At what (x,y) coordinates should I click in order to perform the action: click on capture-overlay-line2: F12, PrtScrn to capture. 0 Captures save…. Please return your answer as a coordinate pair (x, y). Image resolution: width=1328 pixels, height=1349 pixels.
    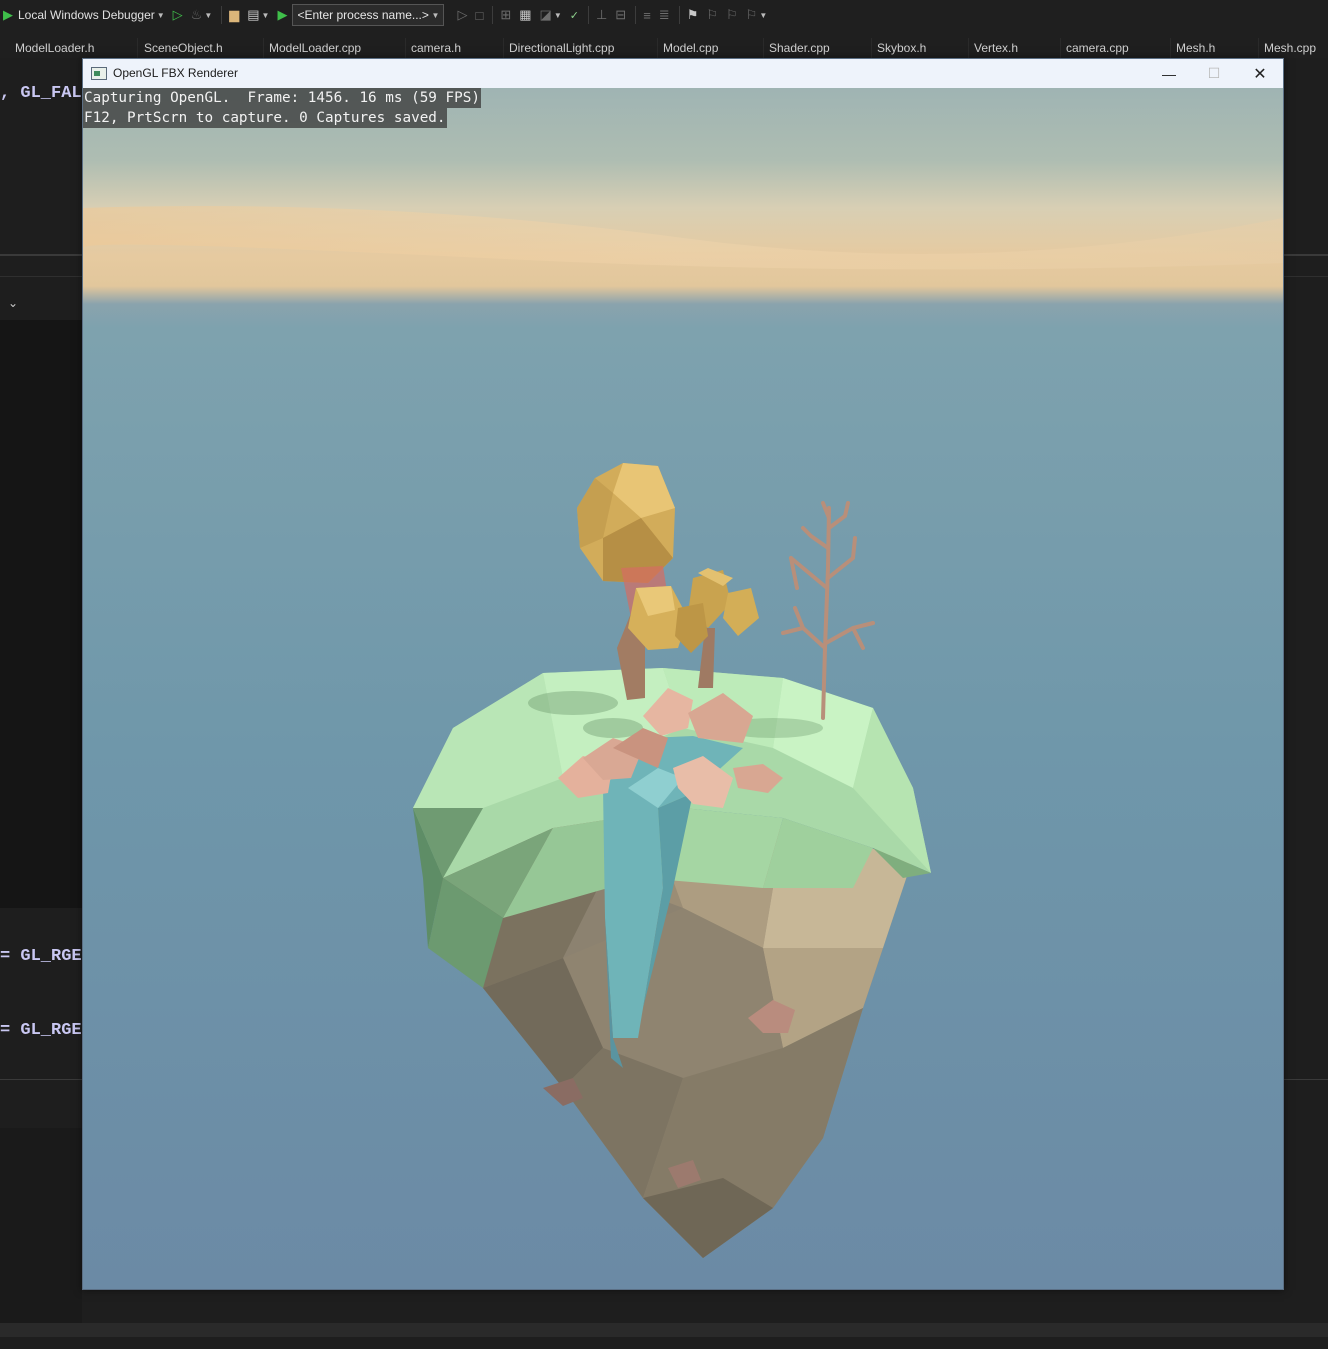
    Looking at the image, I should click on (265, 118).